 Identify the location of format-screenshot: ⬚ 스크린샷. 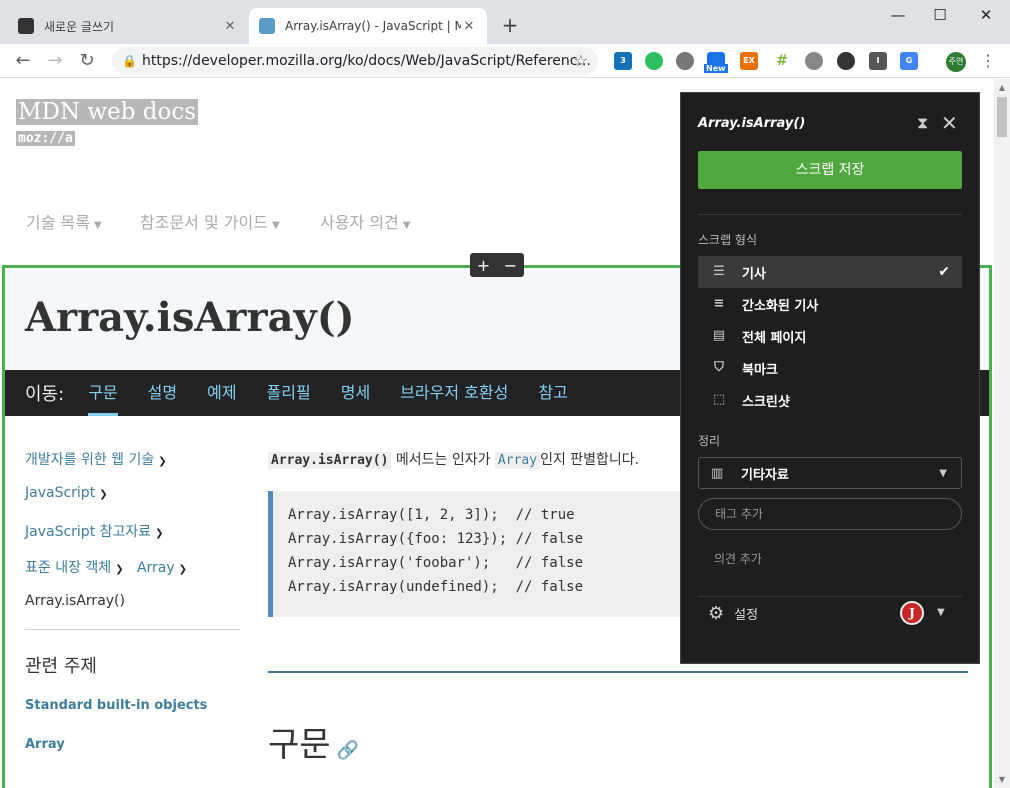
(830, 400).